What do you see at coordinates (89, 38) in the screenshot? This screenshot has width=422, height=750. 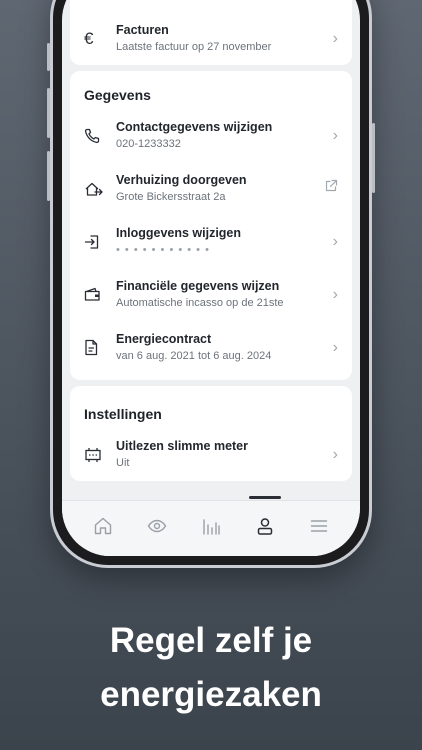 I see `euro-icon: €` at bounding box center [89, 38].